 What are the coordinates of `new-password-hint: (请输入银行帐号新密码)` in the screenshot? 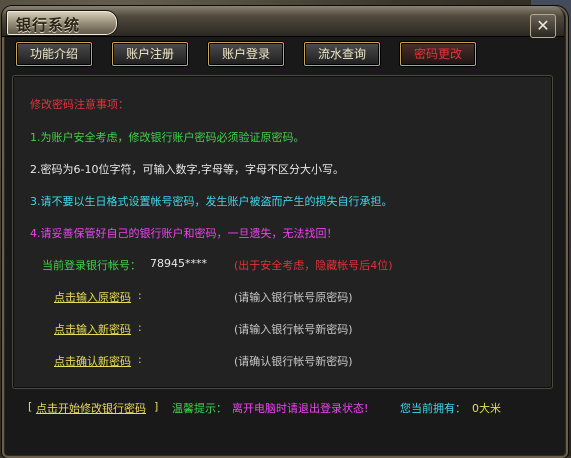 It's located at (293, 329).